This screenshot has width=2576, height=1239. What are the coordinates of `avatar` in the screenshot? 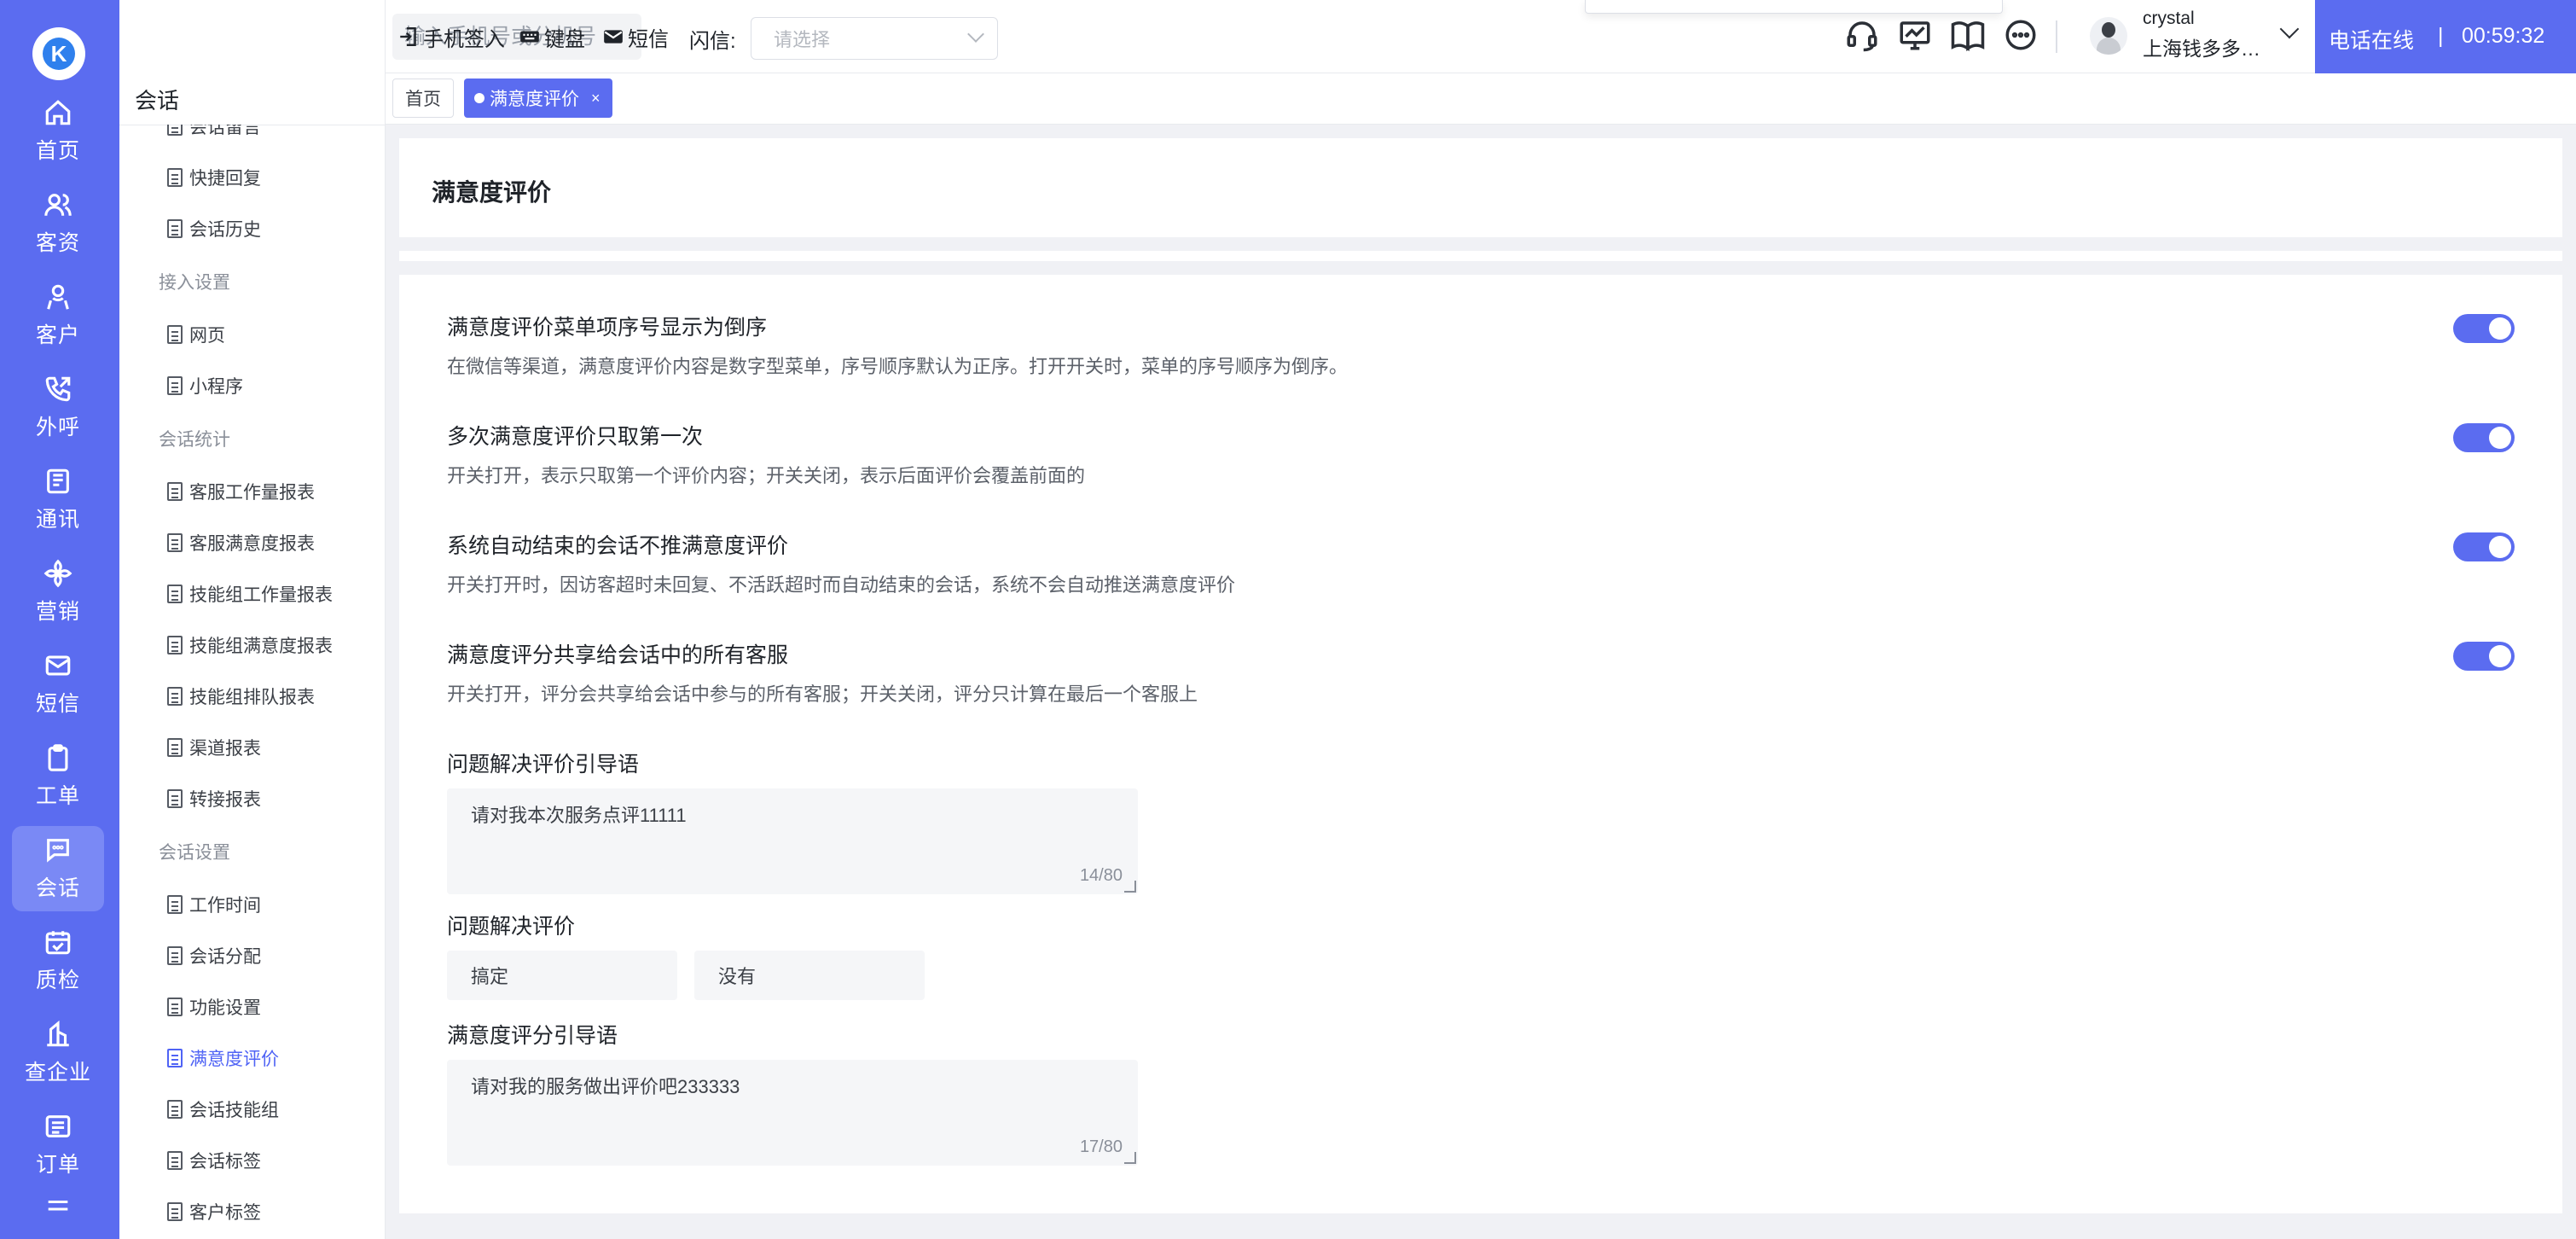 It's located at (2108, 36).